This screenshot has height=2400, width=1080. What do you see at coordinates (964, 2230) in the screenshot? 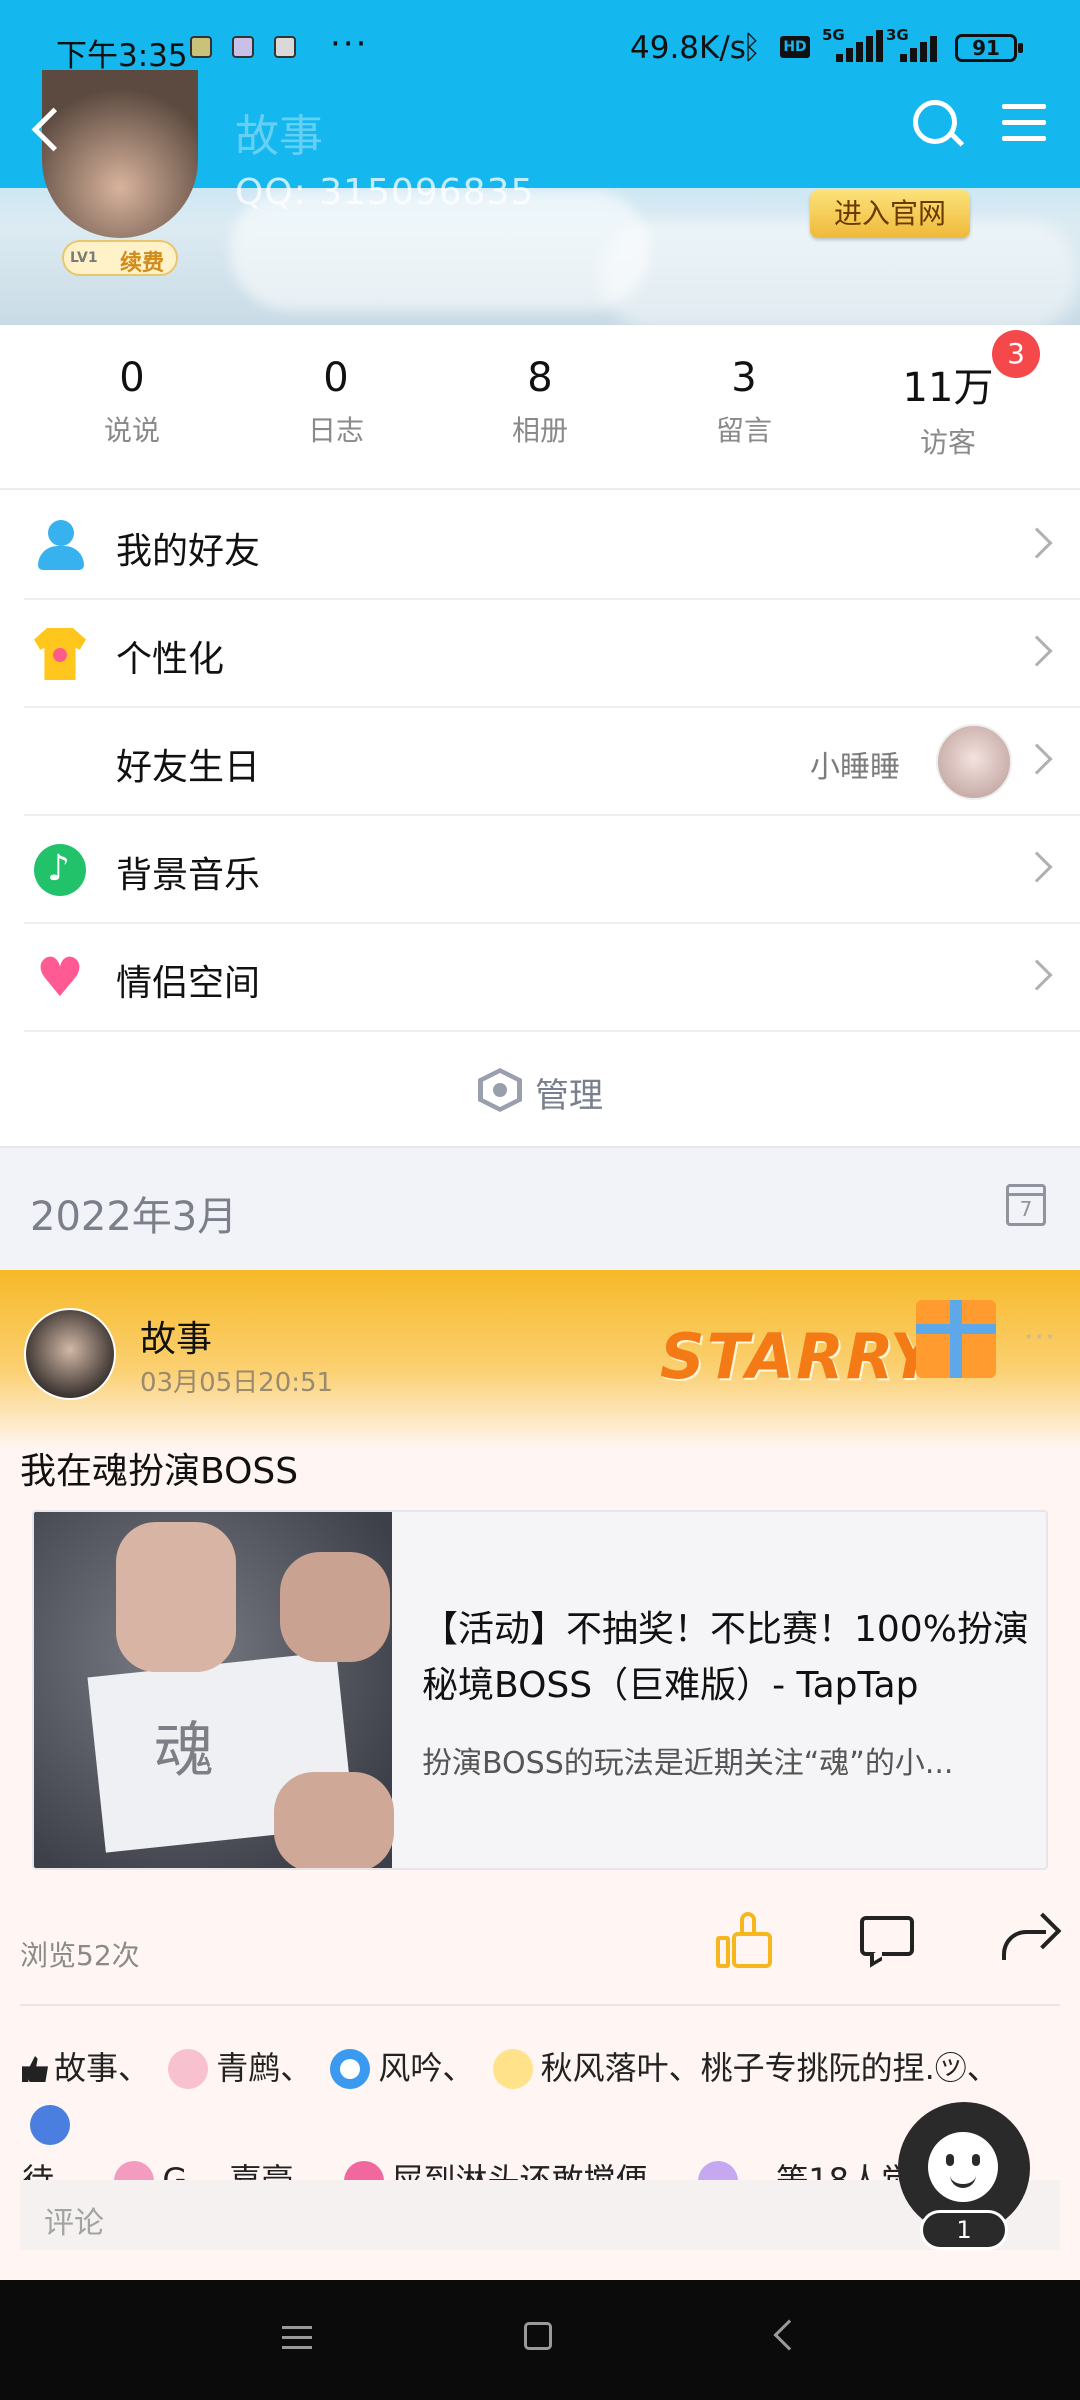
I see `floating-count-badge: 1` at bounding box center [964, 2230].